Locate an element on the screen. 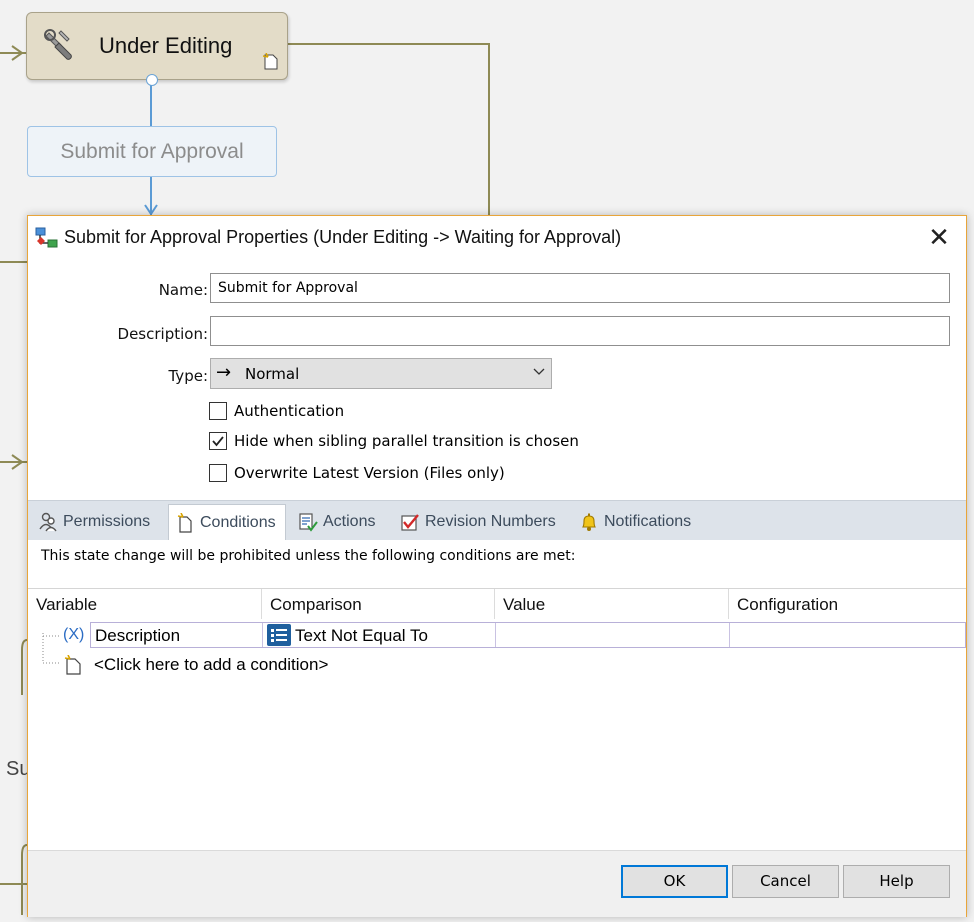 The height and width of the screenshot is (922, 974). workflow-transition-icon is located at coordinates (46, 237).